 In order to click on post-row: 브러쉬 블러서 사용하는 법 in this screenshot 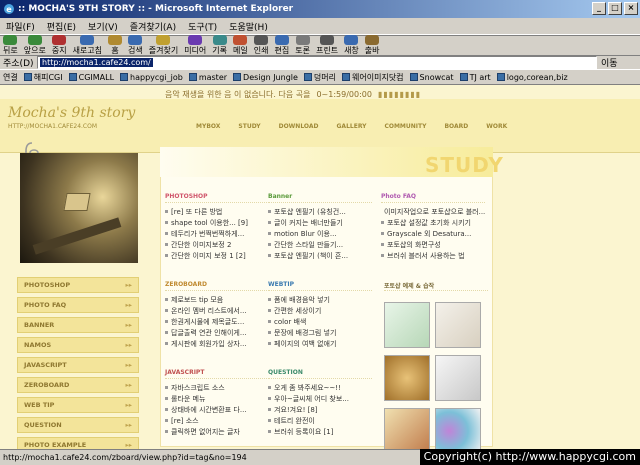, I will do `click(433, 255)`.